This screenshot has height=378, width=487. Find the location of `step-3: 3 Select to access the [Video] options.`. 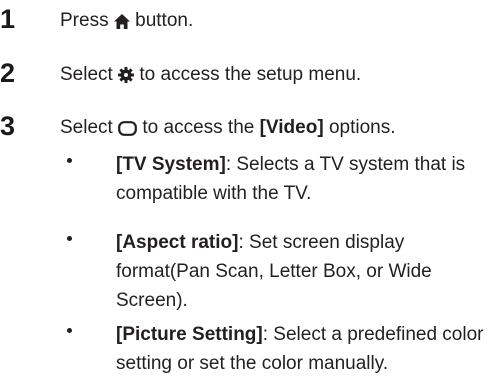

step-3: 3 Select to access the [Video] options. is located at coordinates (243, 127).